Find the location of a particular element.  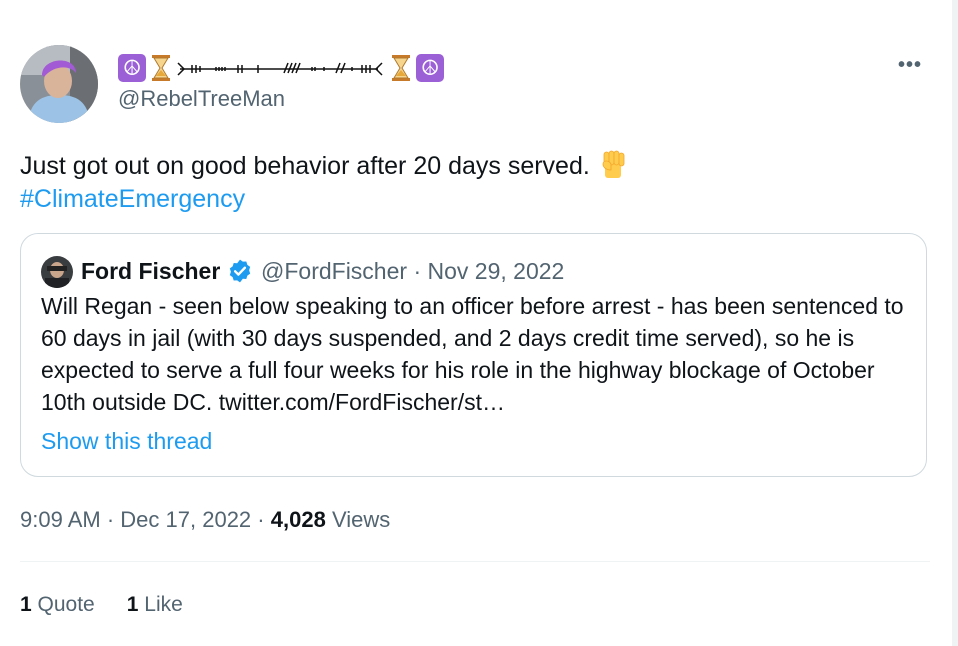

quotes-stat: 1 Quote is located at coordinates (57, 605).